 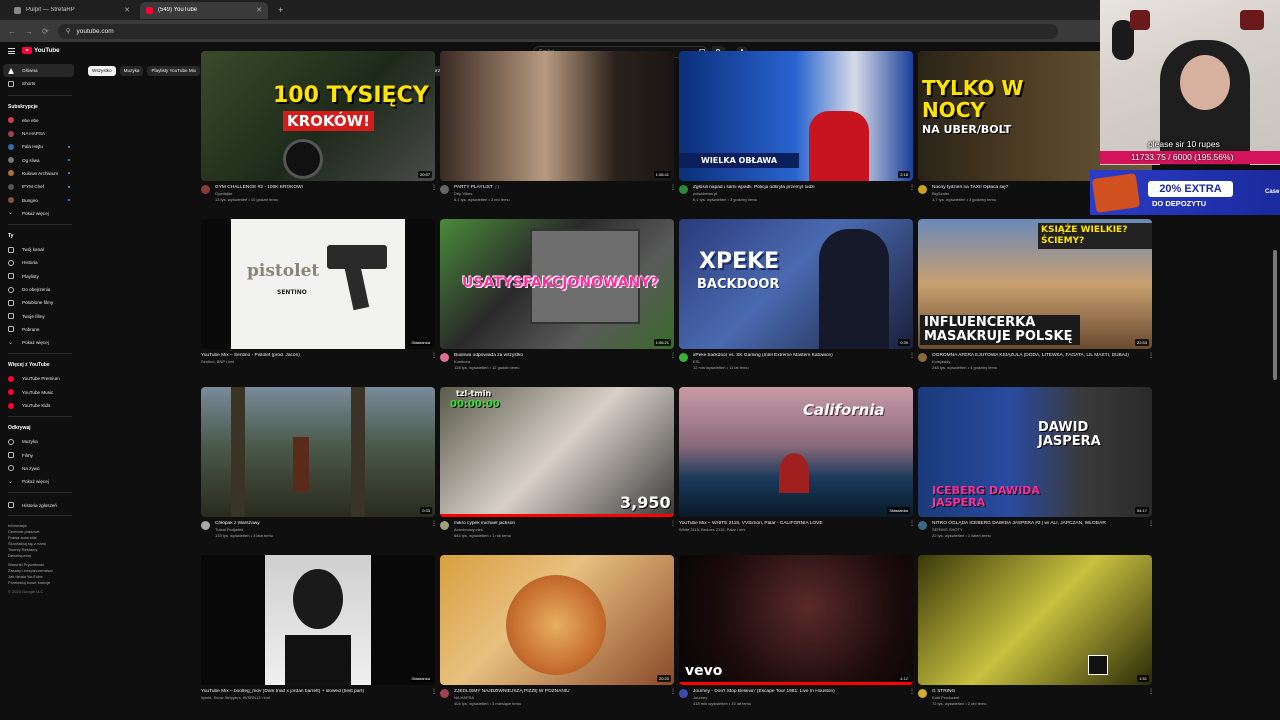 What do you see at coordinates (40, 468) in the screenshot?
I see `sidebar-item-live: Na żywo` at bounding box center [40, 468].